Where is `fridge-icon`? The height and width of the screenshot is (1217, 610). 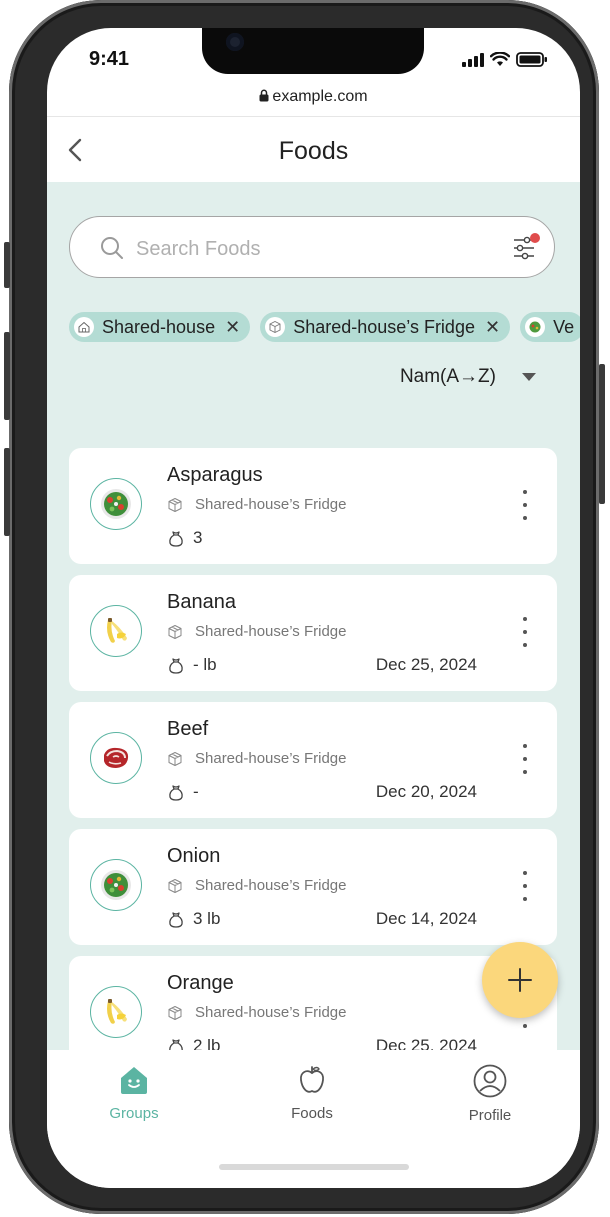 fridge-icon is located at coordinates (275, 327).